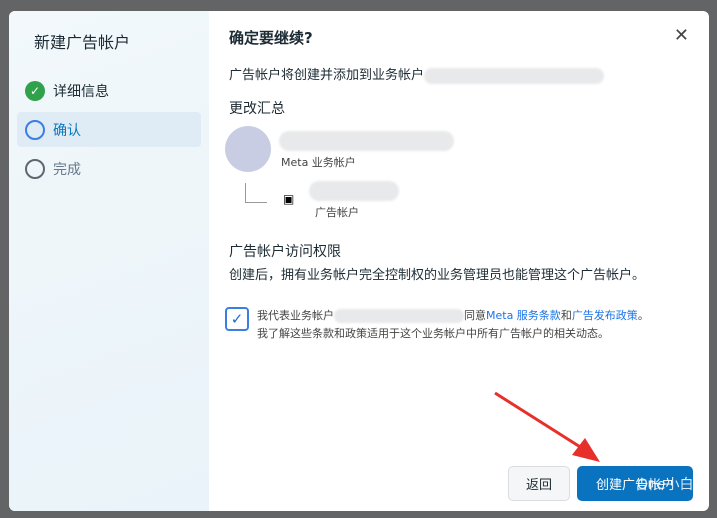 The image size is (717, 518). What do you see at coordinates (248, 149) in the screenshot?
I see `business-avatar` at bounding box center [248, 149].